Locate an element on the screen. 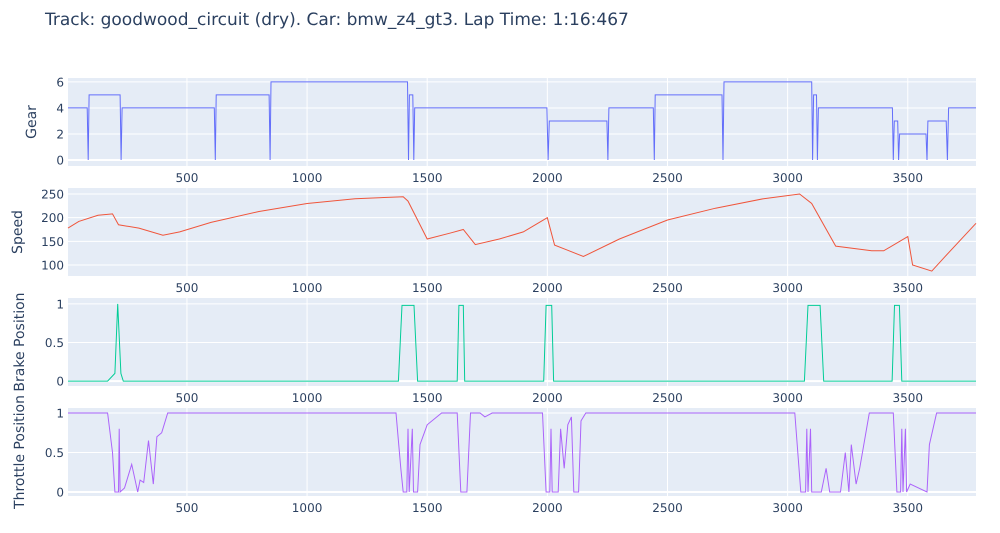 This screenshot has width=1000, height=533. tick-label: 6 is located at coordinates (60, 82).